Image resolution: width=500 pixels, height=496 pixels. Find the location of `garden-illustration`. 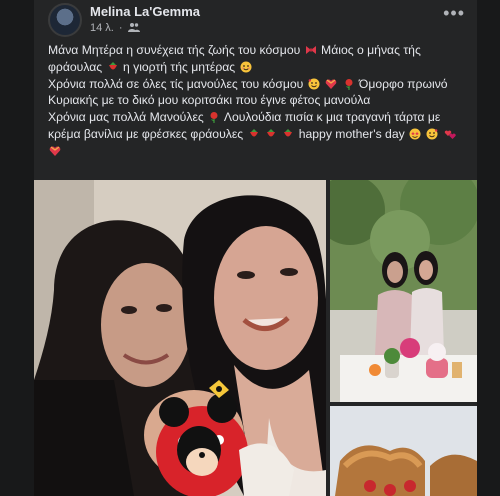

garden-illustration is located at coordinates (403, 291).